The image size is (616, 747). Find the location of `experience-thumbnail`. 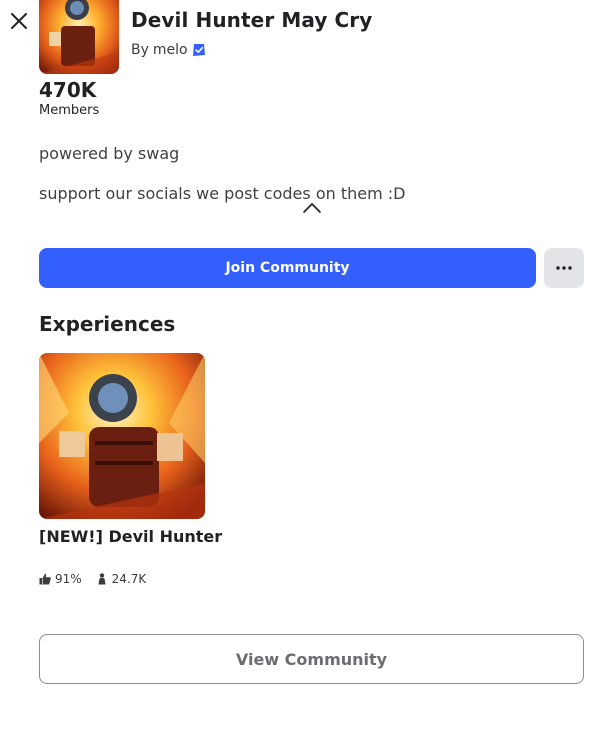

experience-thumbnail is located at coordinates (122, 436).